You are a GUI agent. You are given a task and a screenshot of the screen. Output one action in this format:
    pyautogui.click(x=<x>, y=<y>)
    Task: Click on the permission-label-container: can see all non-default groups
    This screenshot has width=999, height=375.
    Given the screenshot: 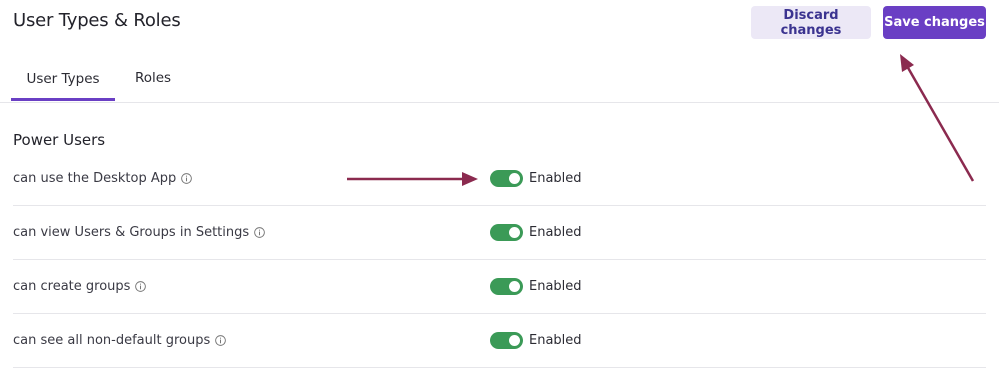 What is the action you would take?
    pyautogui.click(x=120, y=340)
    